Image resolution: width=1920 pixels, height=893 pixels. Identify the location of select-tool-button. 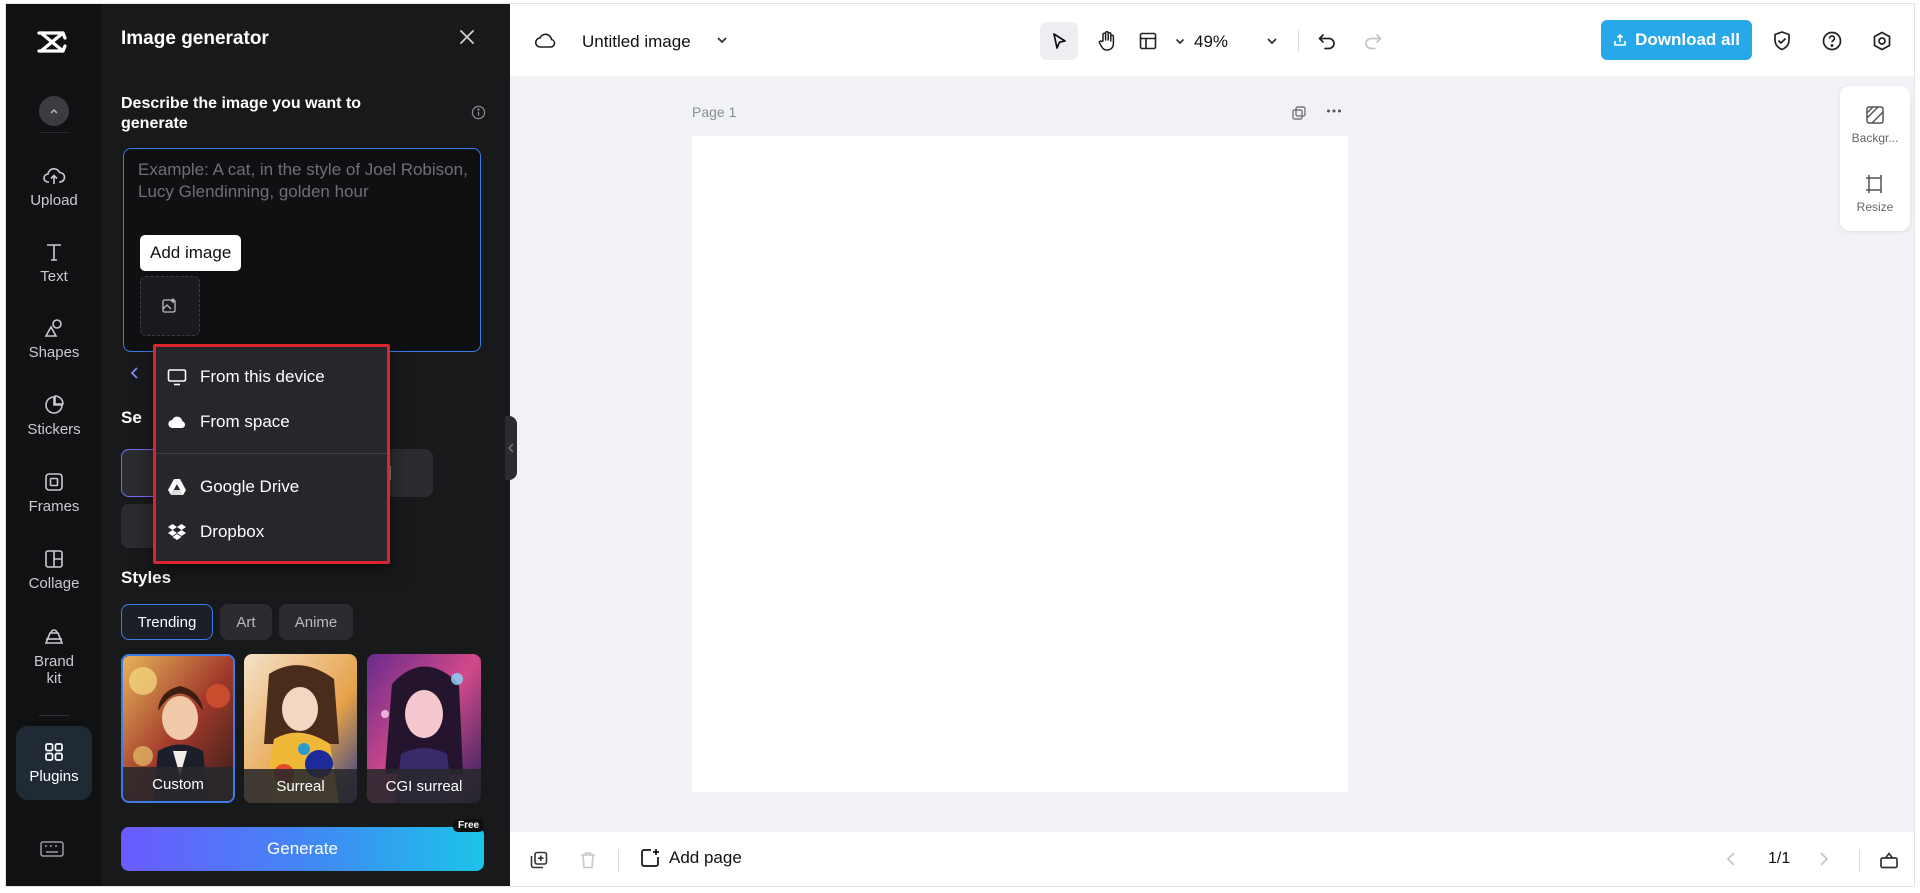
(1059, 41).